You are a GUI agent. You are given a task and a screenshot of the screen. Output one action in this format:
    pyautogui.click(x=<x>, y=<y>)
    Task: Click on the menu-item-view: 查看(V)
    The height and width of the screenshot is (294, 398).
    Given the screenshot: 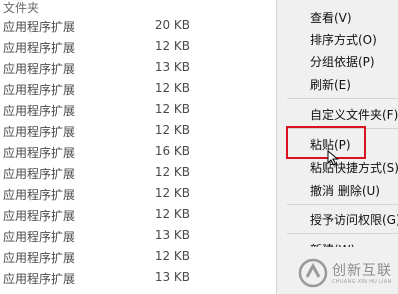 What is the action you would take?
    pyautogui.click(x=331, y=17)
    